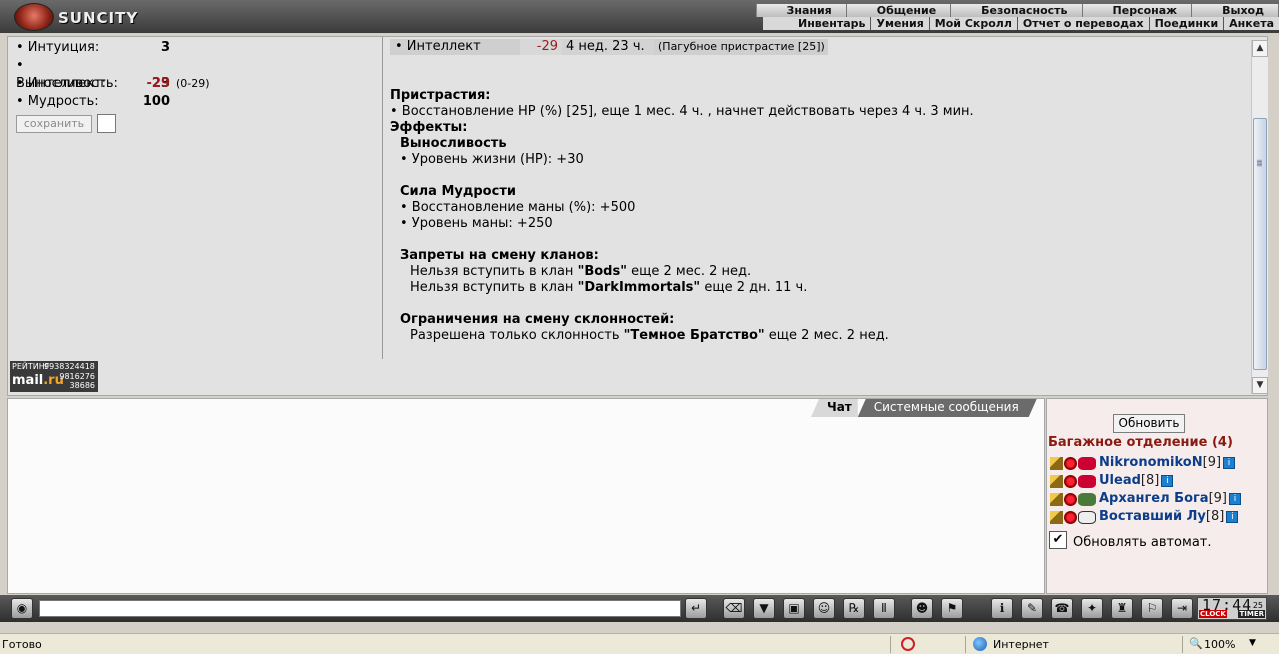 This screenshot has width=1279, height=654. Describe the element at coordinates (832, 23) in the screenshot. I see `submenu-inventory: Инвентарь` at that location.